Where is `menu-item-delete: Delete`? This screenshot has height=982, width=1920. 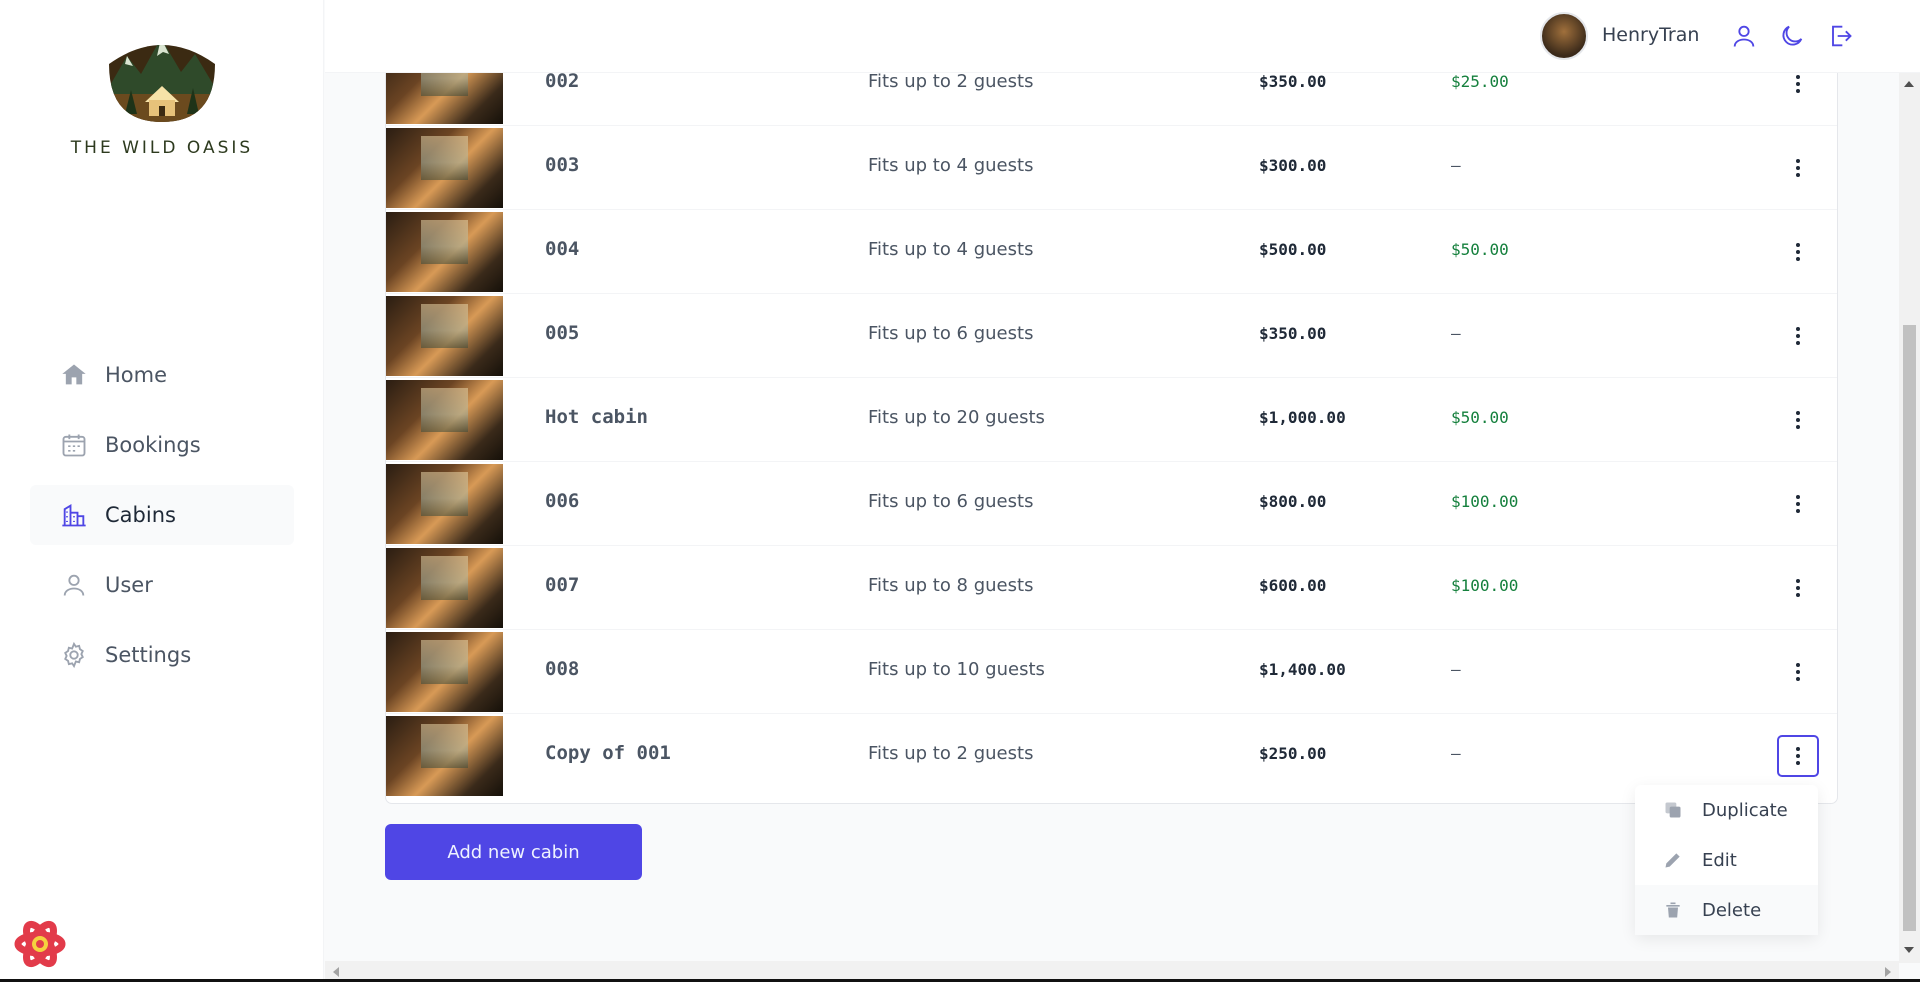
menu-item-delete: Delete is located at coordinates (1726, 910).